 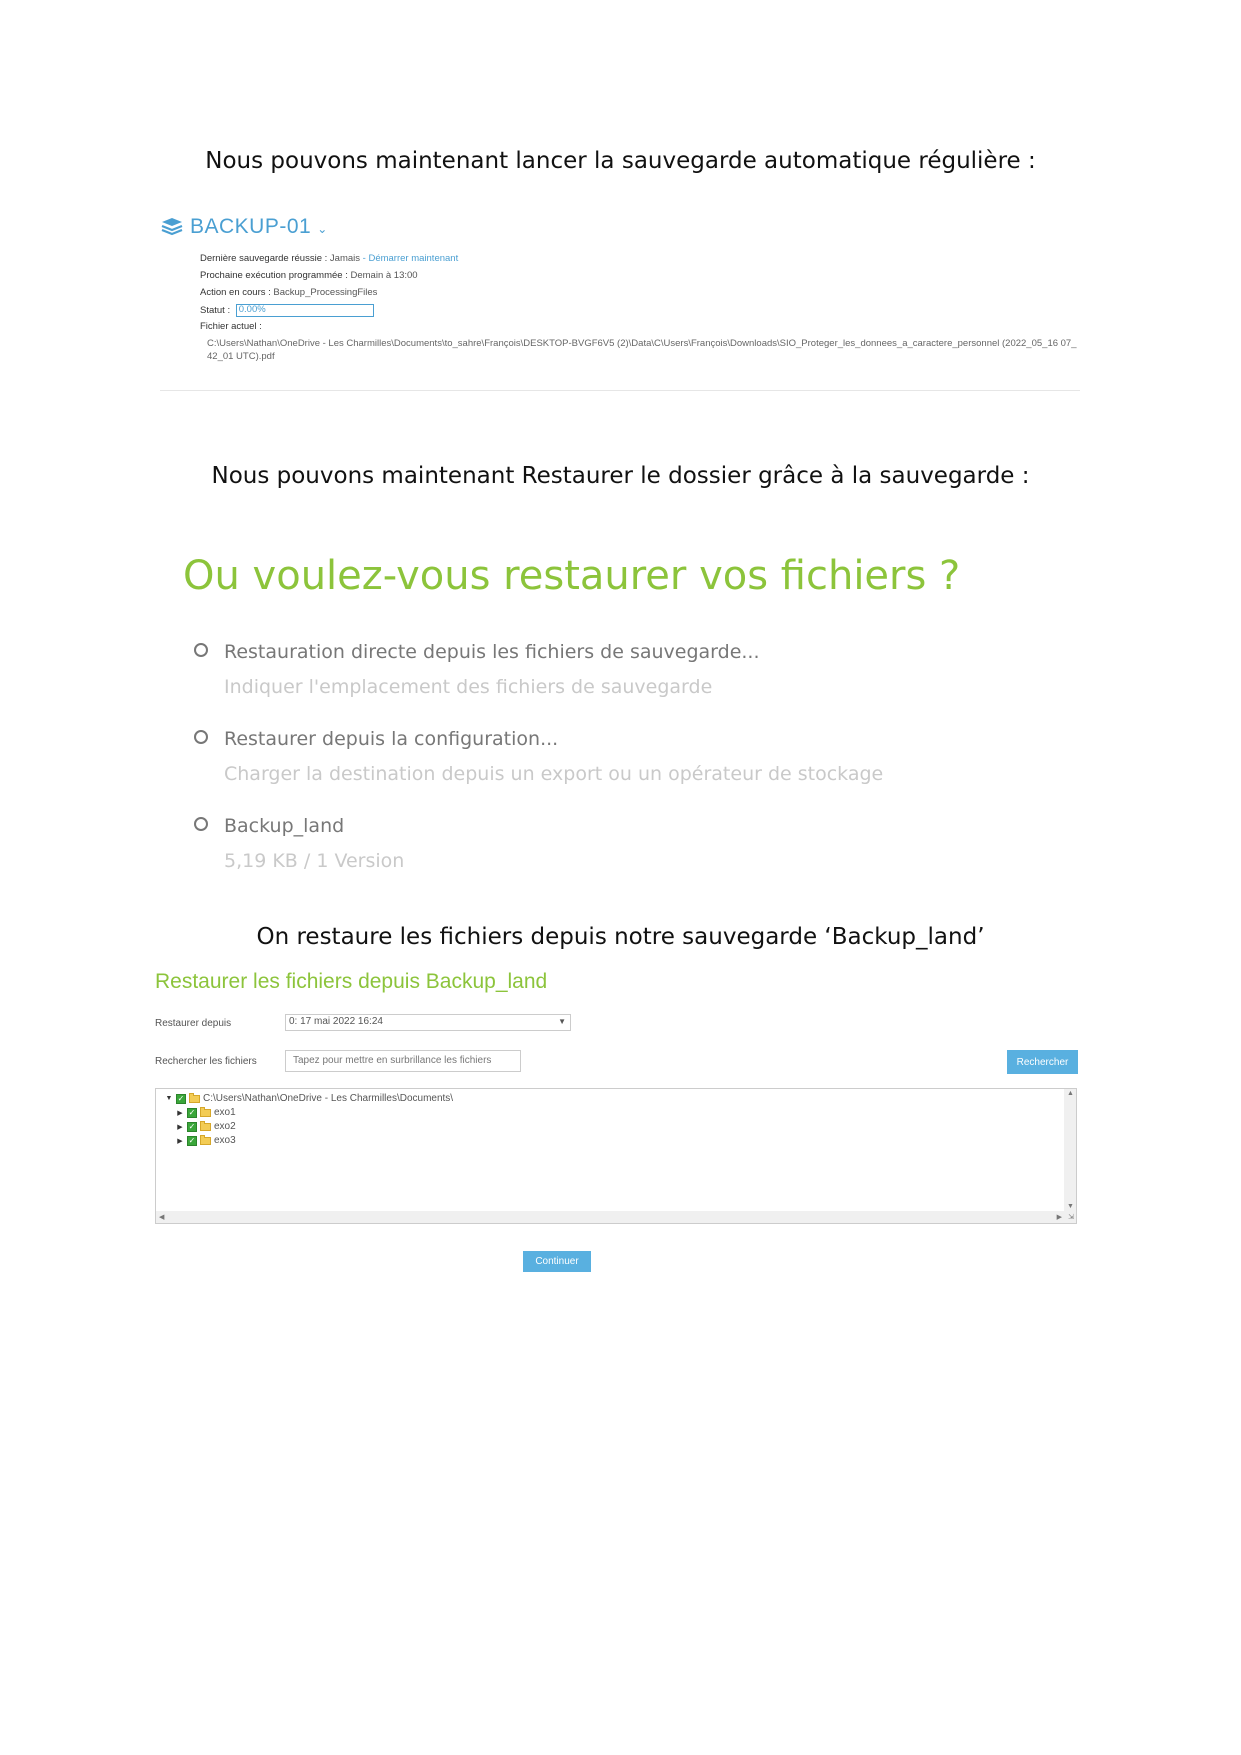 I want to click on search-files-label: Rechercher les fichiers, so click(x=206, y=1061).